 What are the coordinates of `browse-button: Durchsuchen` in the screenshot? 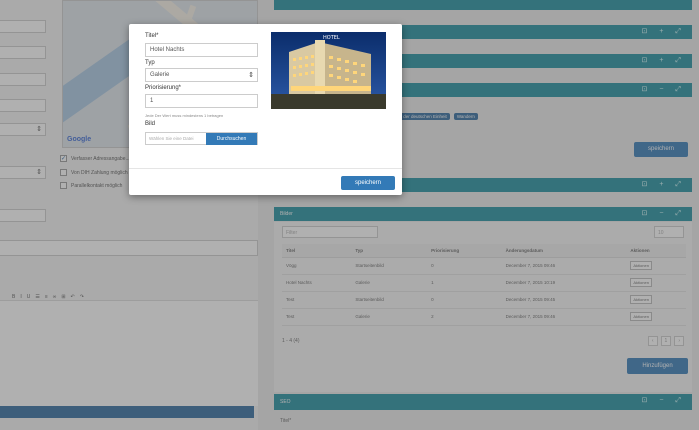 It's located at (231, 139).